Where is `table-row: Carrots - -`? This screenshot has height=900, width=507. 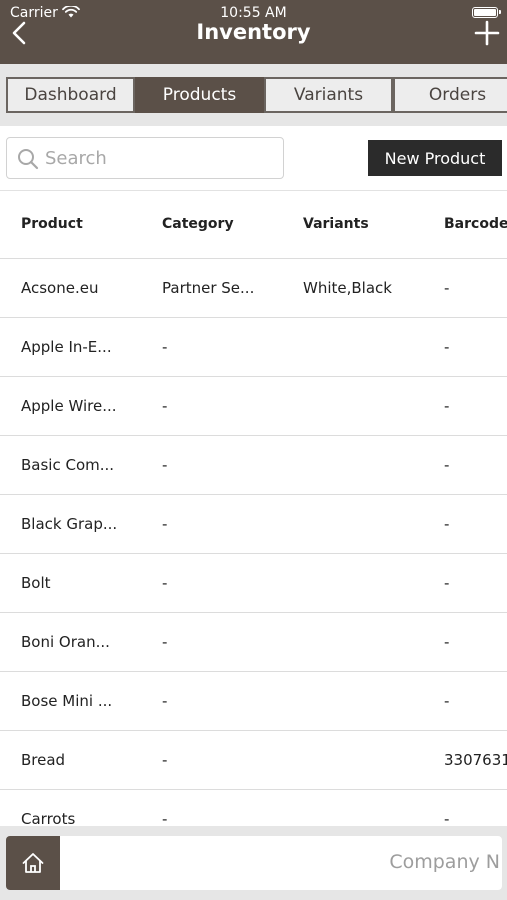
table-row: Carrots - - is located at coordinates (253, 808).